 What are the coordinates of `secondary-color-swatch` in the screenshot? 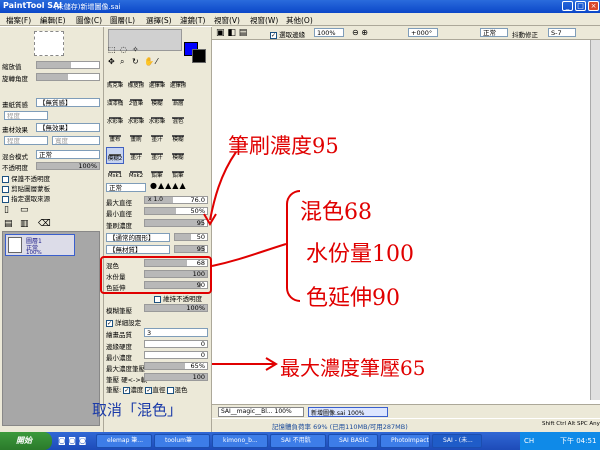 It's located at (199, 56).